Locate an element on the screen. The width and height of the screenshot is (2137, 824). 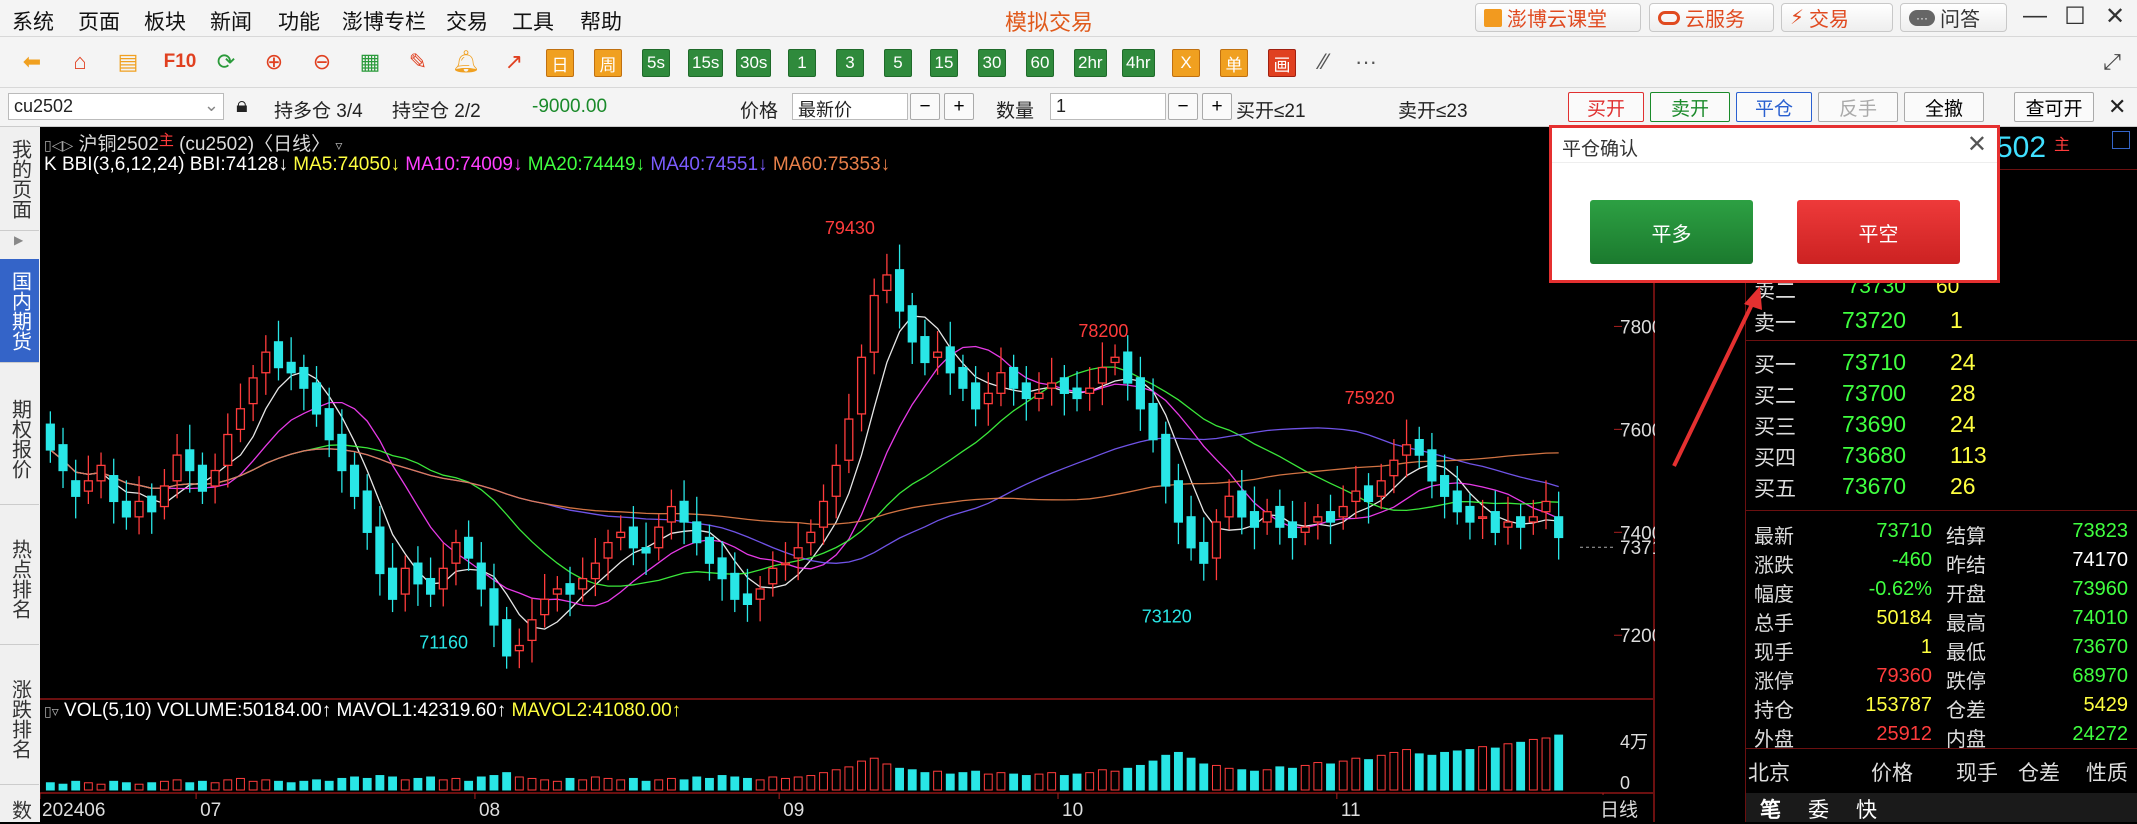
close-long-button: 平多 is located at coordinates (1671, 232).